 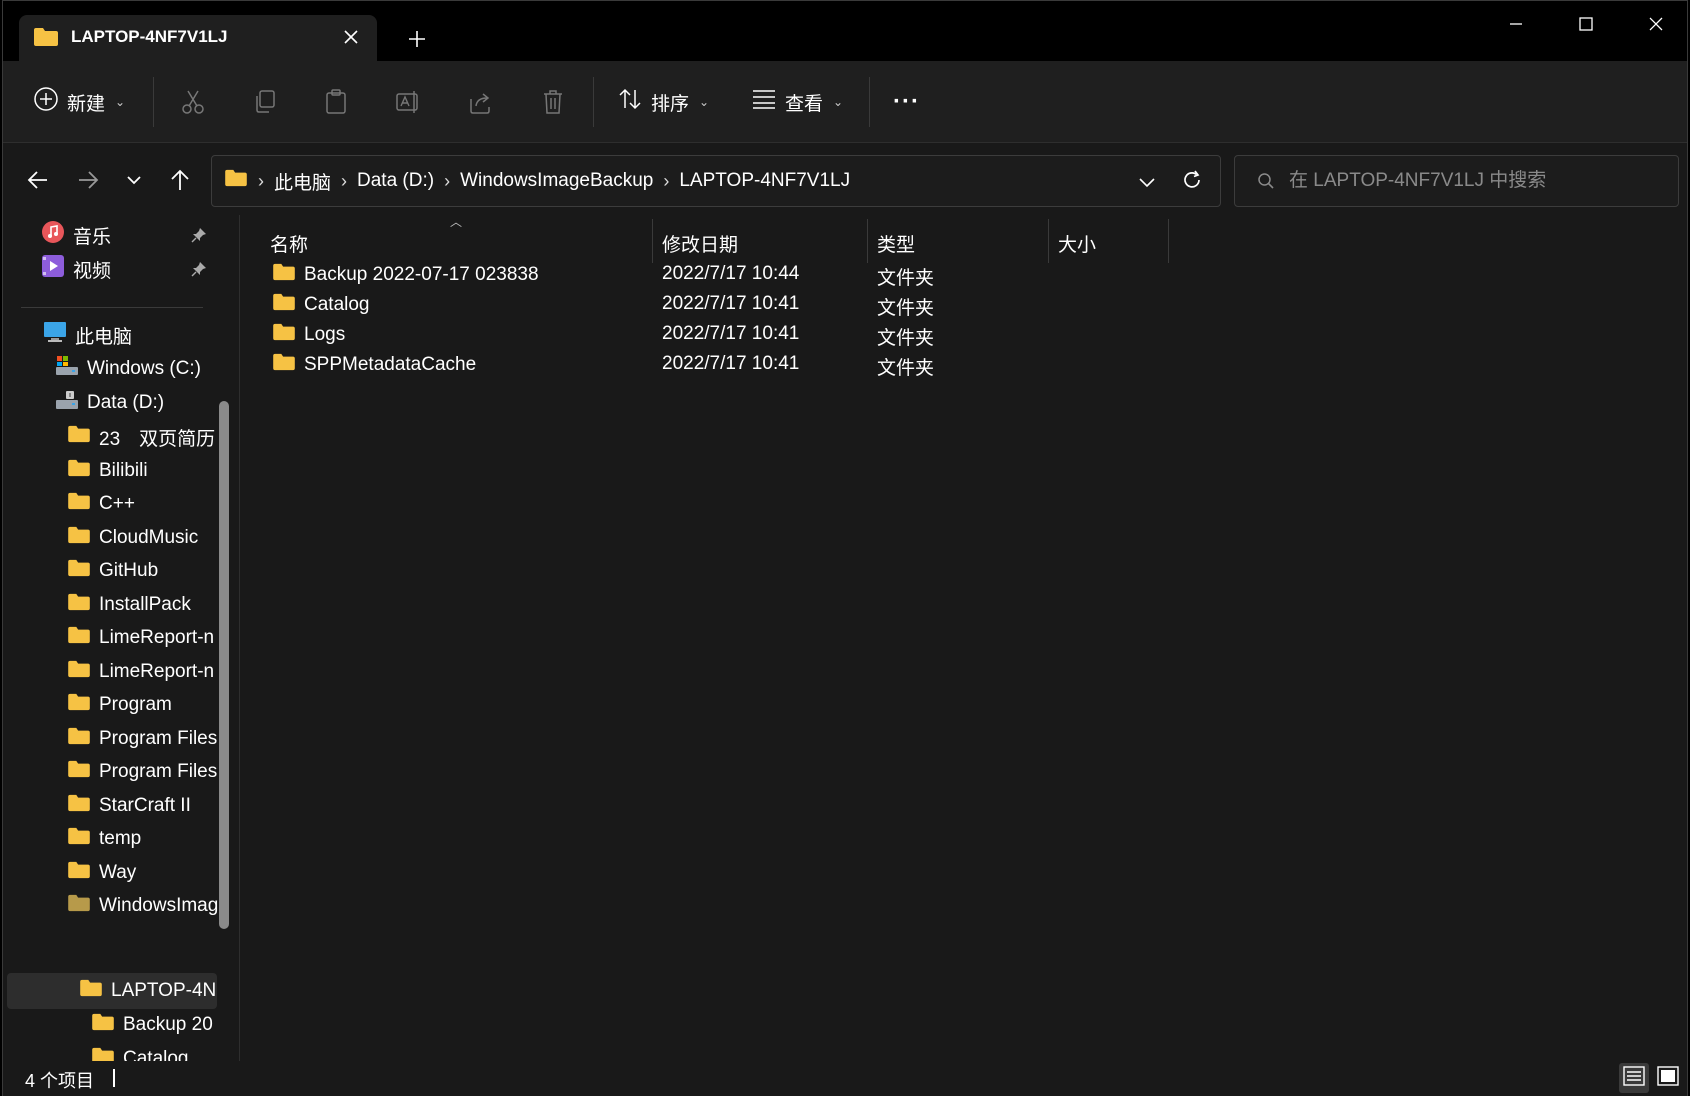 I want to click on add-circle-icon, so click(x=46, y=102).